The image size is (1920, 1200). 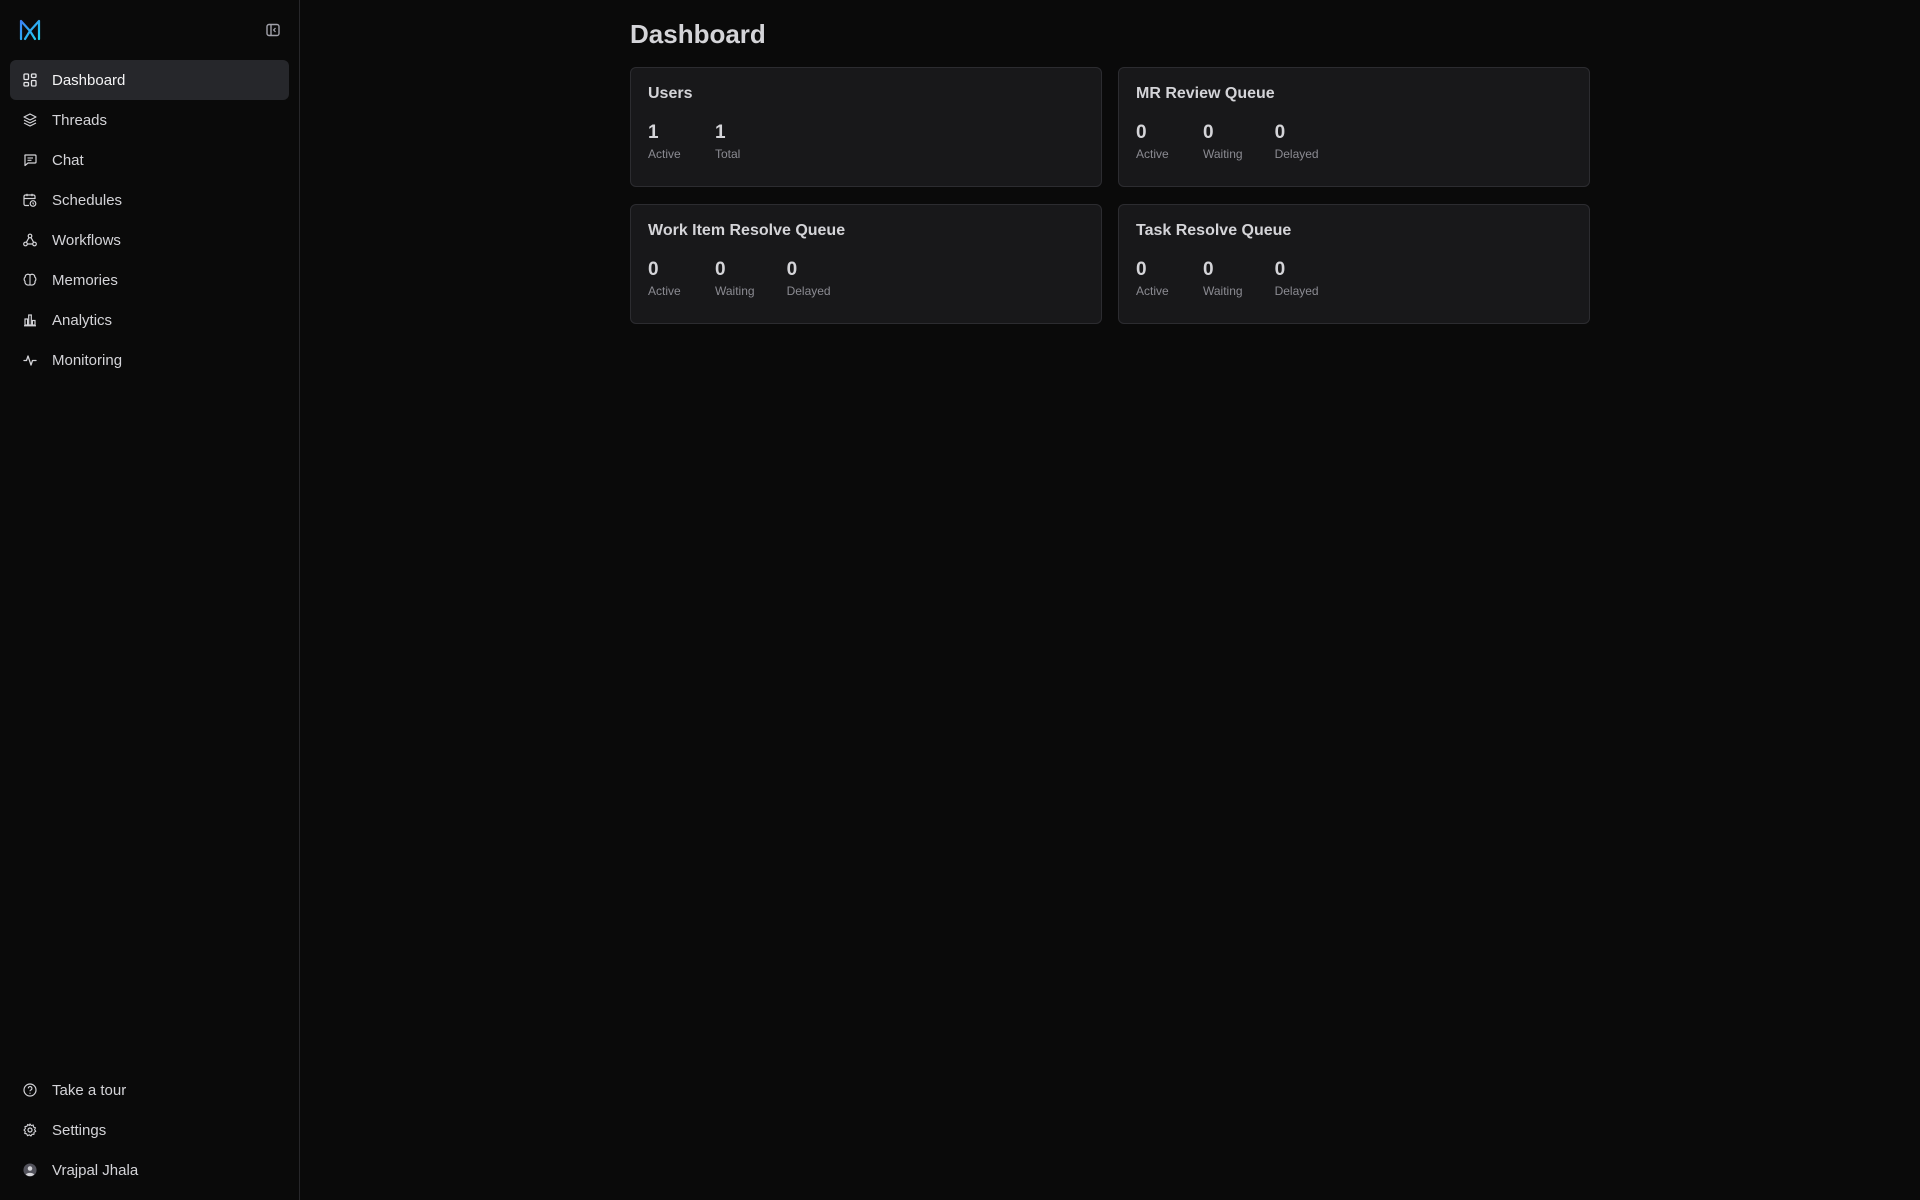 I want to click on take-a-tour-button: Take a tour, so click(x=149, y=1090).